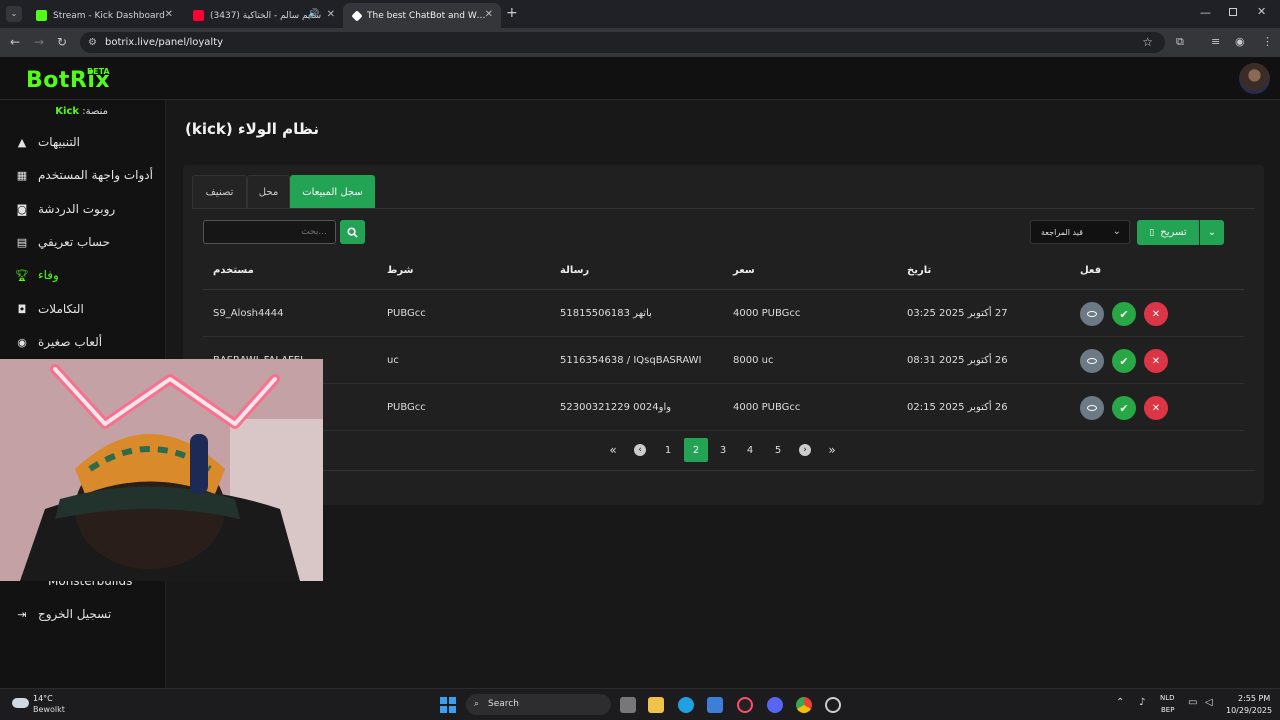  What do you see at coordinates (1120, 702) in the screenshot?
I see `chevron-up-icon: ⌃` at bounding box center [1120, 702].